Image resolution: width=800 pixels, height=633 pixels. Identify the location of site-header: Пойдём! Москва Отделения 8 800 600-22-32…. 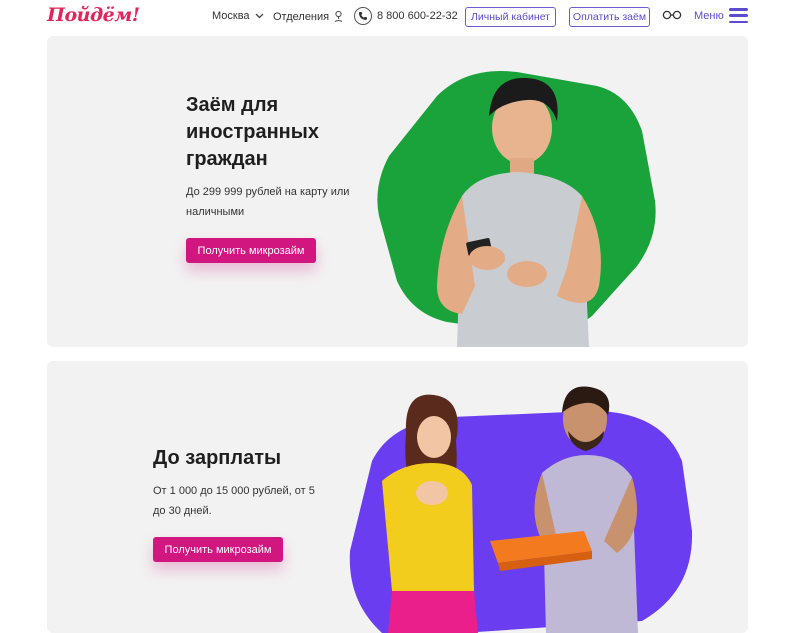
(400, 17).